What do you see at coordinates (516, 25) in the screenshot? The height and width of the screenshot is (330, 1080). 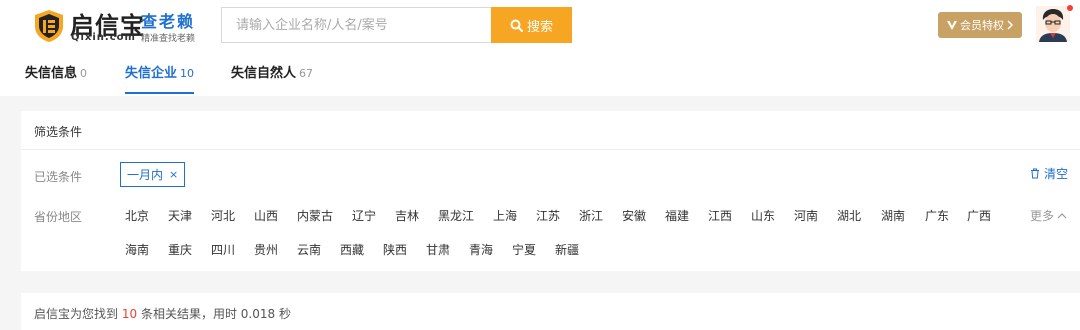 I see `search-icon` at bounding box center [516, 25].